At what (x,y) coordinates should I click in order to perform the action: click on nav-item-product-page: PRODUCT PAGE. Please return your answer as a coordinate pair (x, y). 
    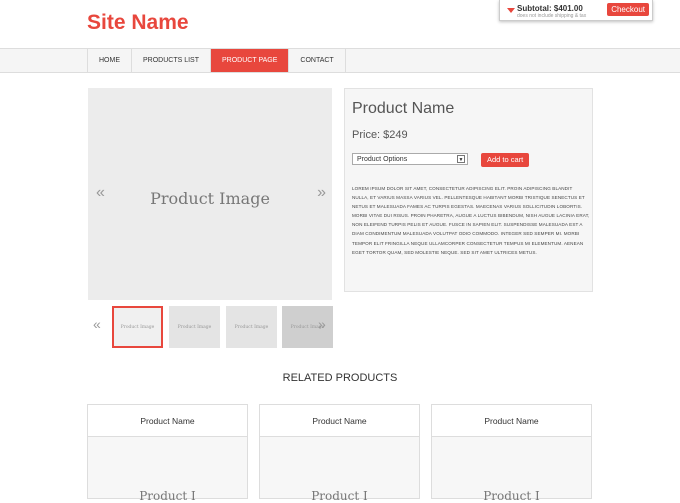
    Looking at the image, I should click on (250, 60).